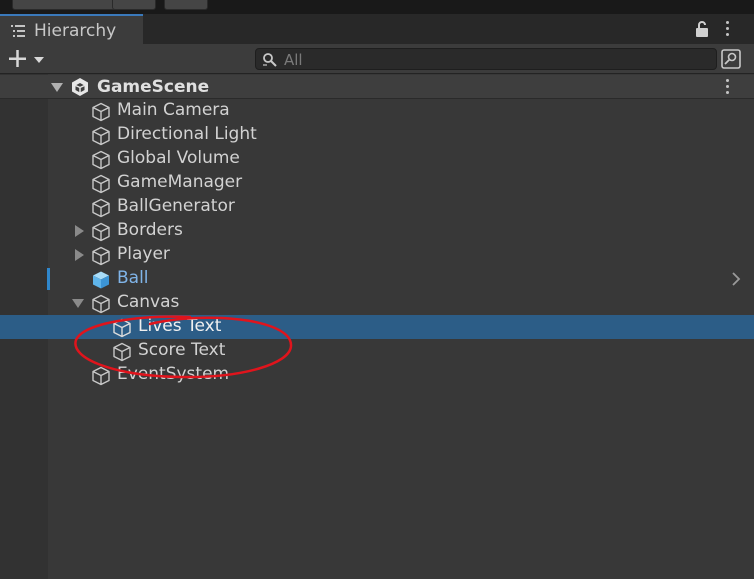  What do you see at coordinates (377, 231) in the screenshot?
I see `hierarchy-item: Borders` at bounding box center [377, 231].